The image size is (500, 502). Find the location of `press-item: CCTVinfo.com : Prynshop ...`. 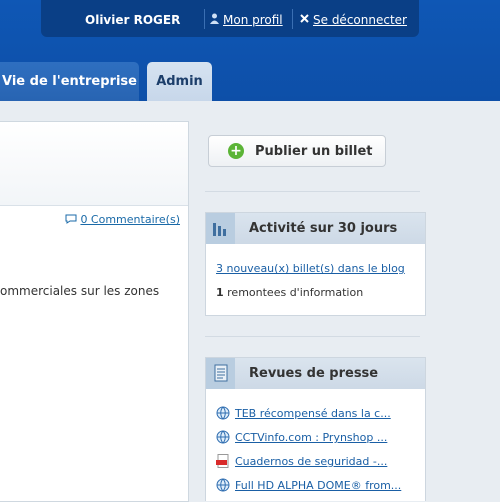

press-item: CCTVinfo.com : Prynshop ... is located at coordinates (316, 437).